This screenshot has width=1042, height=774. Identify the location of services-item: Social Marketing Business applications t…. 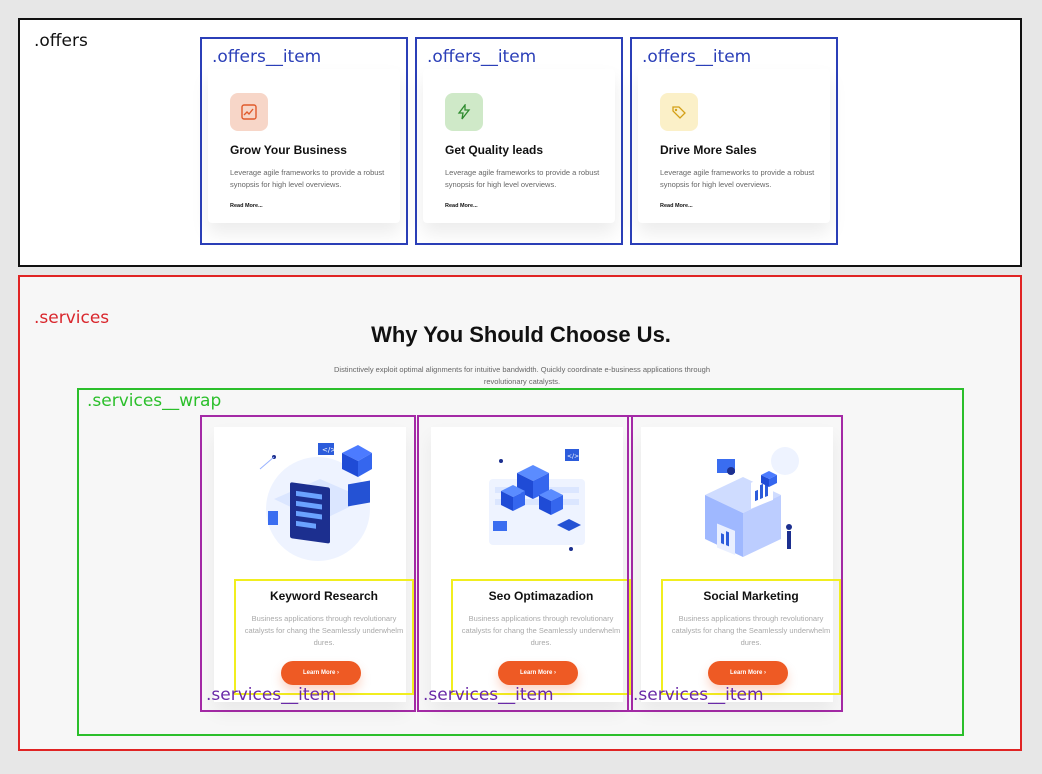
(735, 563).